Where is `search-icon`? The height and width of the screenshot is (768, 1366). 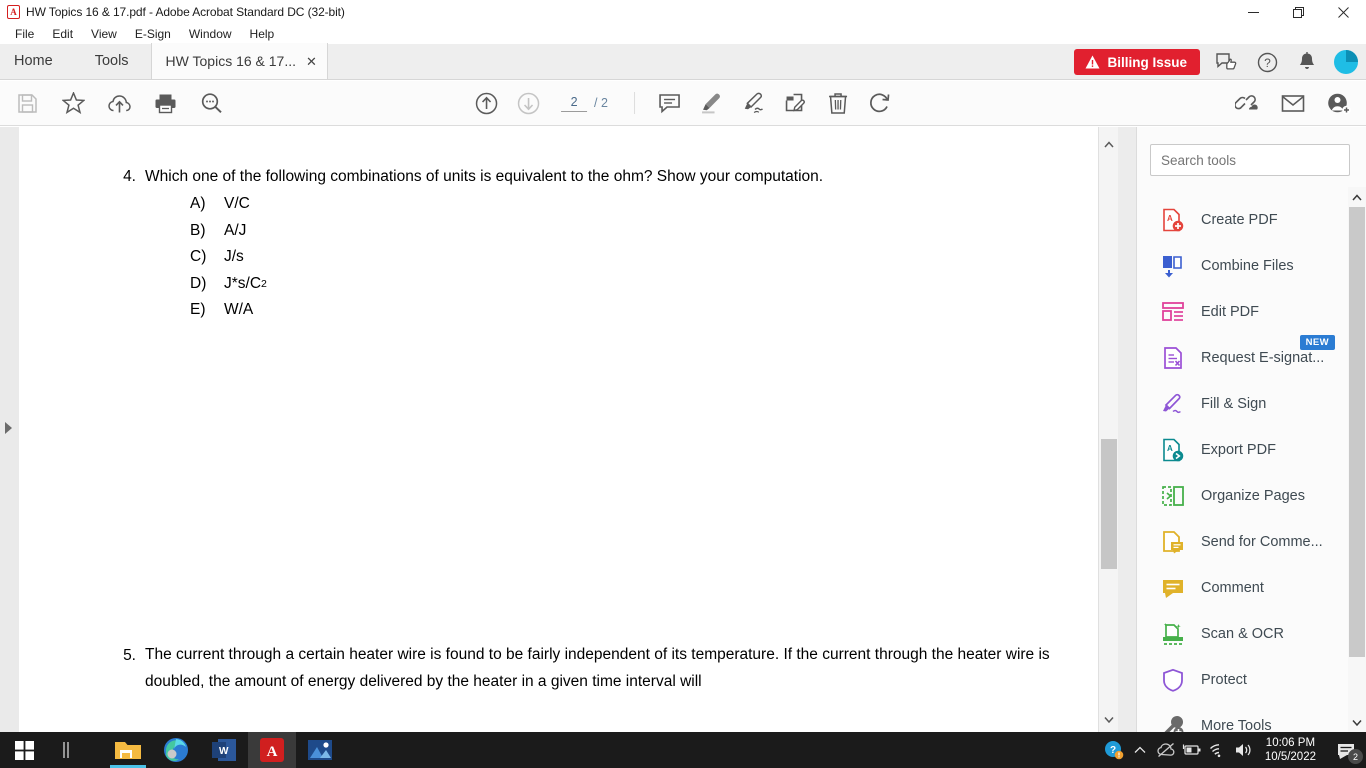
search-icon is located at coordinates (211, 103).